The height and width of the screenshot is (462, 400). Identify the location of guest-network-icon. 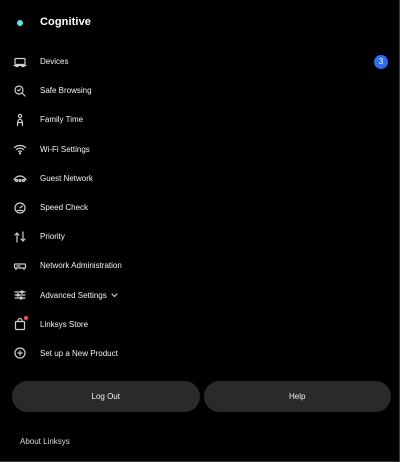
(20, 178).